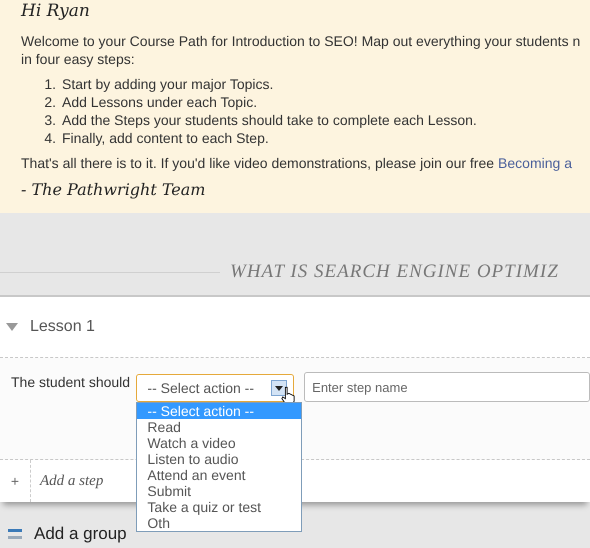 The height and width of the screenshot is (548, 590). What do you see at coordinates (215, 388) in the screenshot?
I see `action-dropdown: -- Select action --` at bounding box center [215, 388].